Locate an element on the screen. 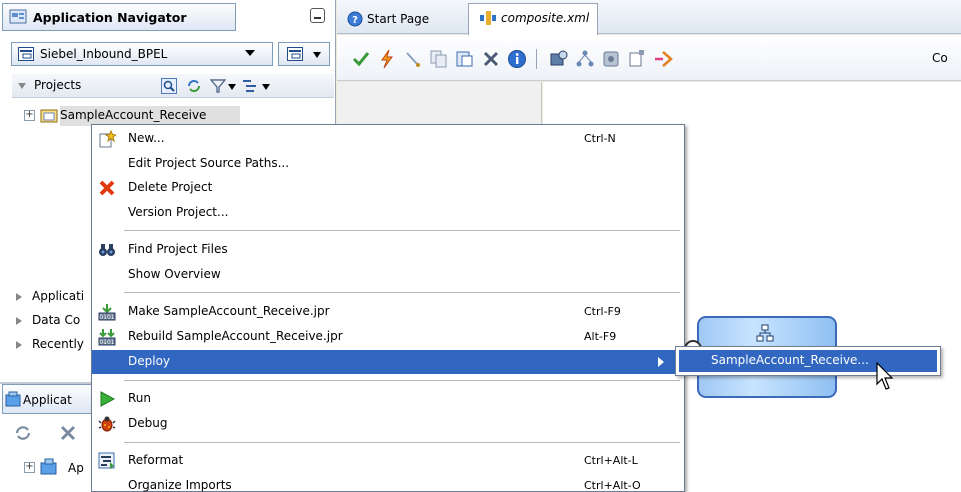  menu-item-delete-project: Delete Project is located at coordinates (388, 188).